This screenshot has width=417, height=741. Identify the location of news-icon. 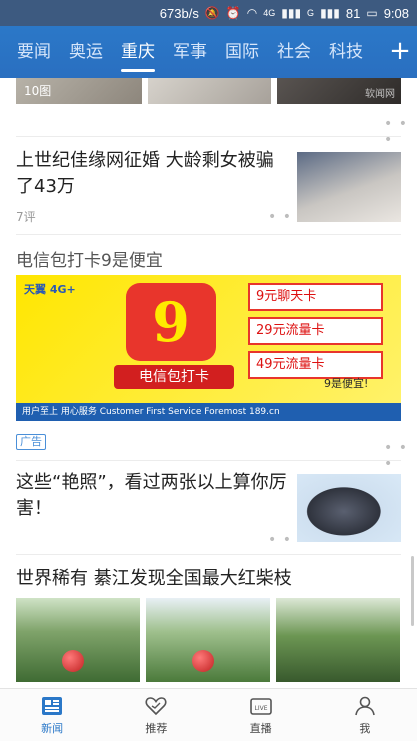
(52, 706).